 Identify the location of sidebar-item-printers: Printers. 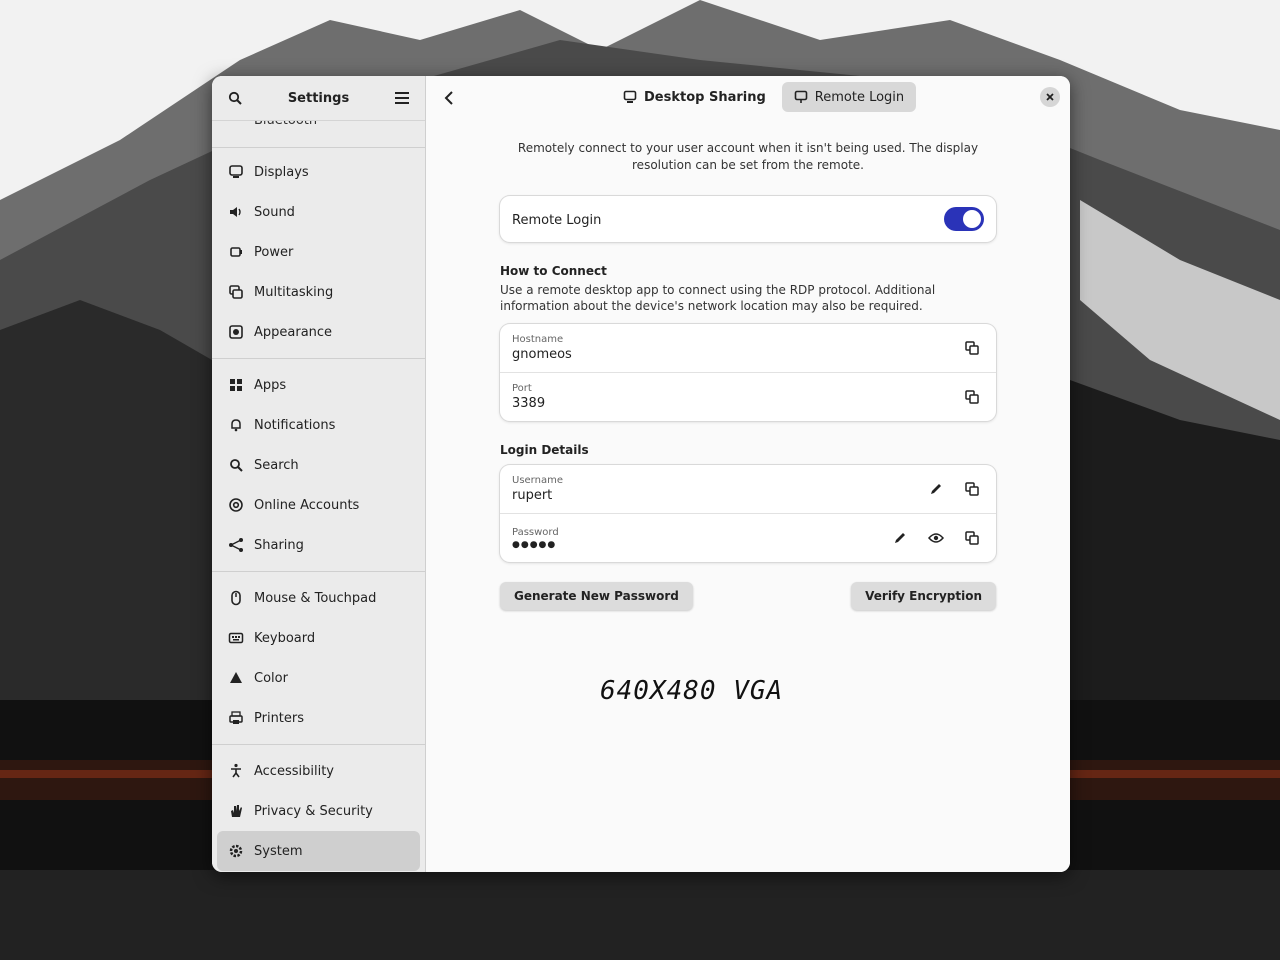
(318, 718).